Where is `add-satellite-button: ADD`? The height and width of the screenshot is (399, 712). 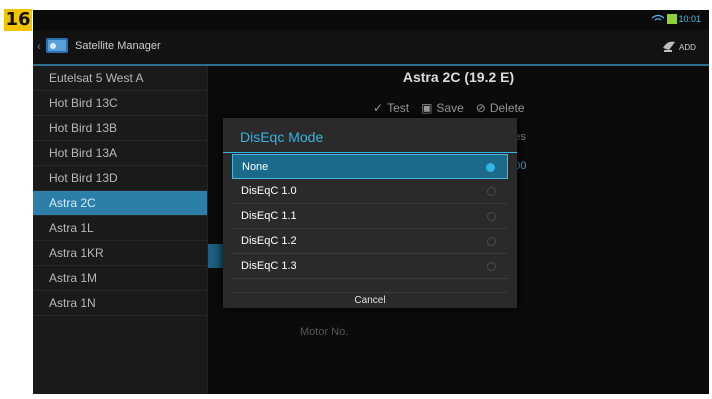 add-satellite-button: ADD is located at coordinates (681, 47).